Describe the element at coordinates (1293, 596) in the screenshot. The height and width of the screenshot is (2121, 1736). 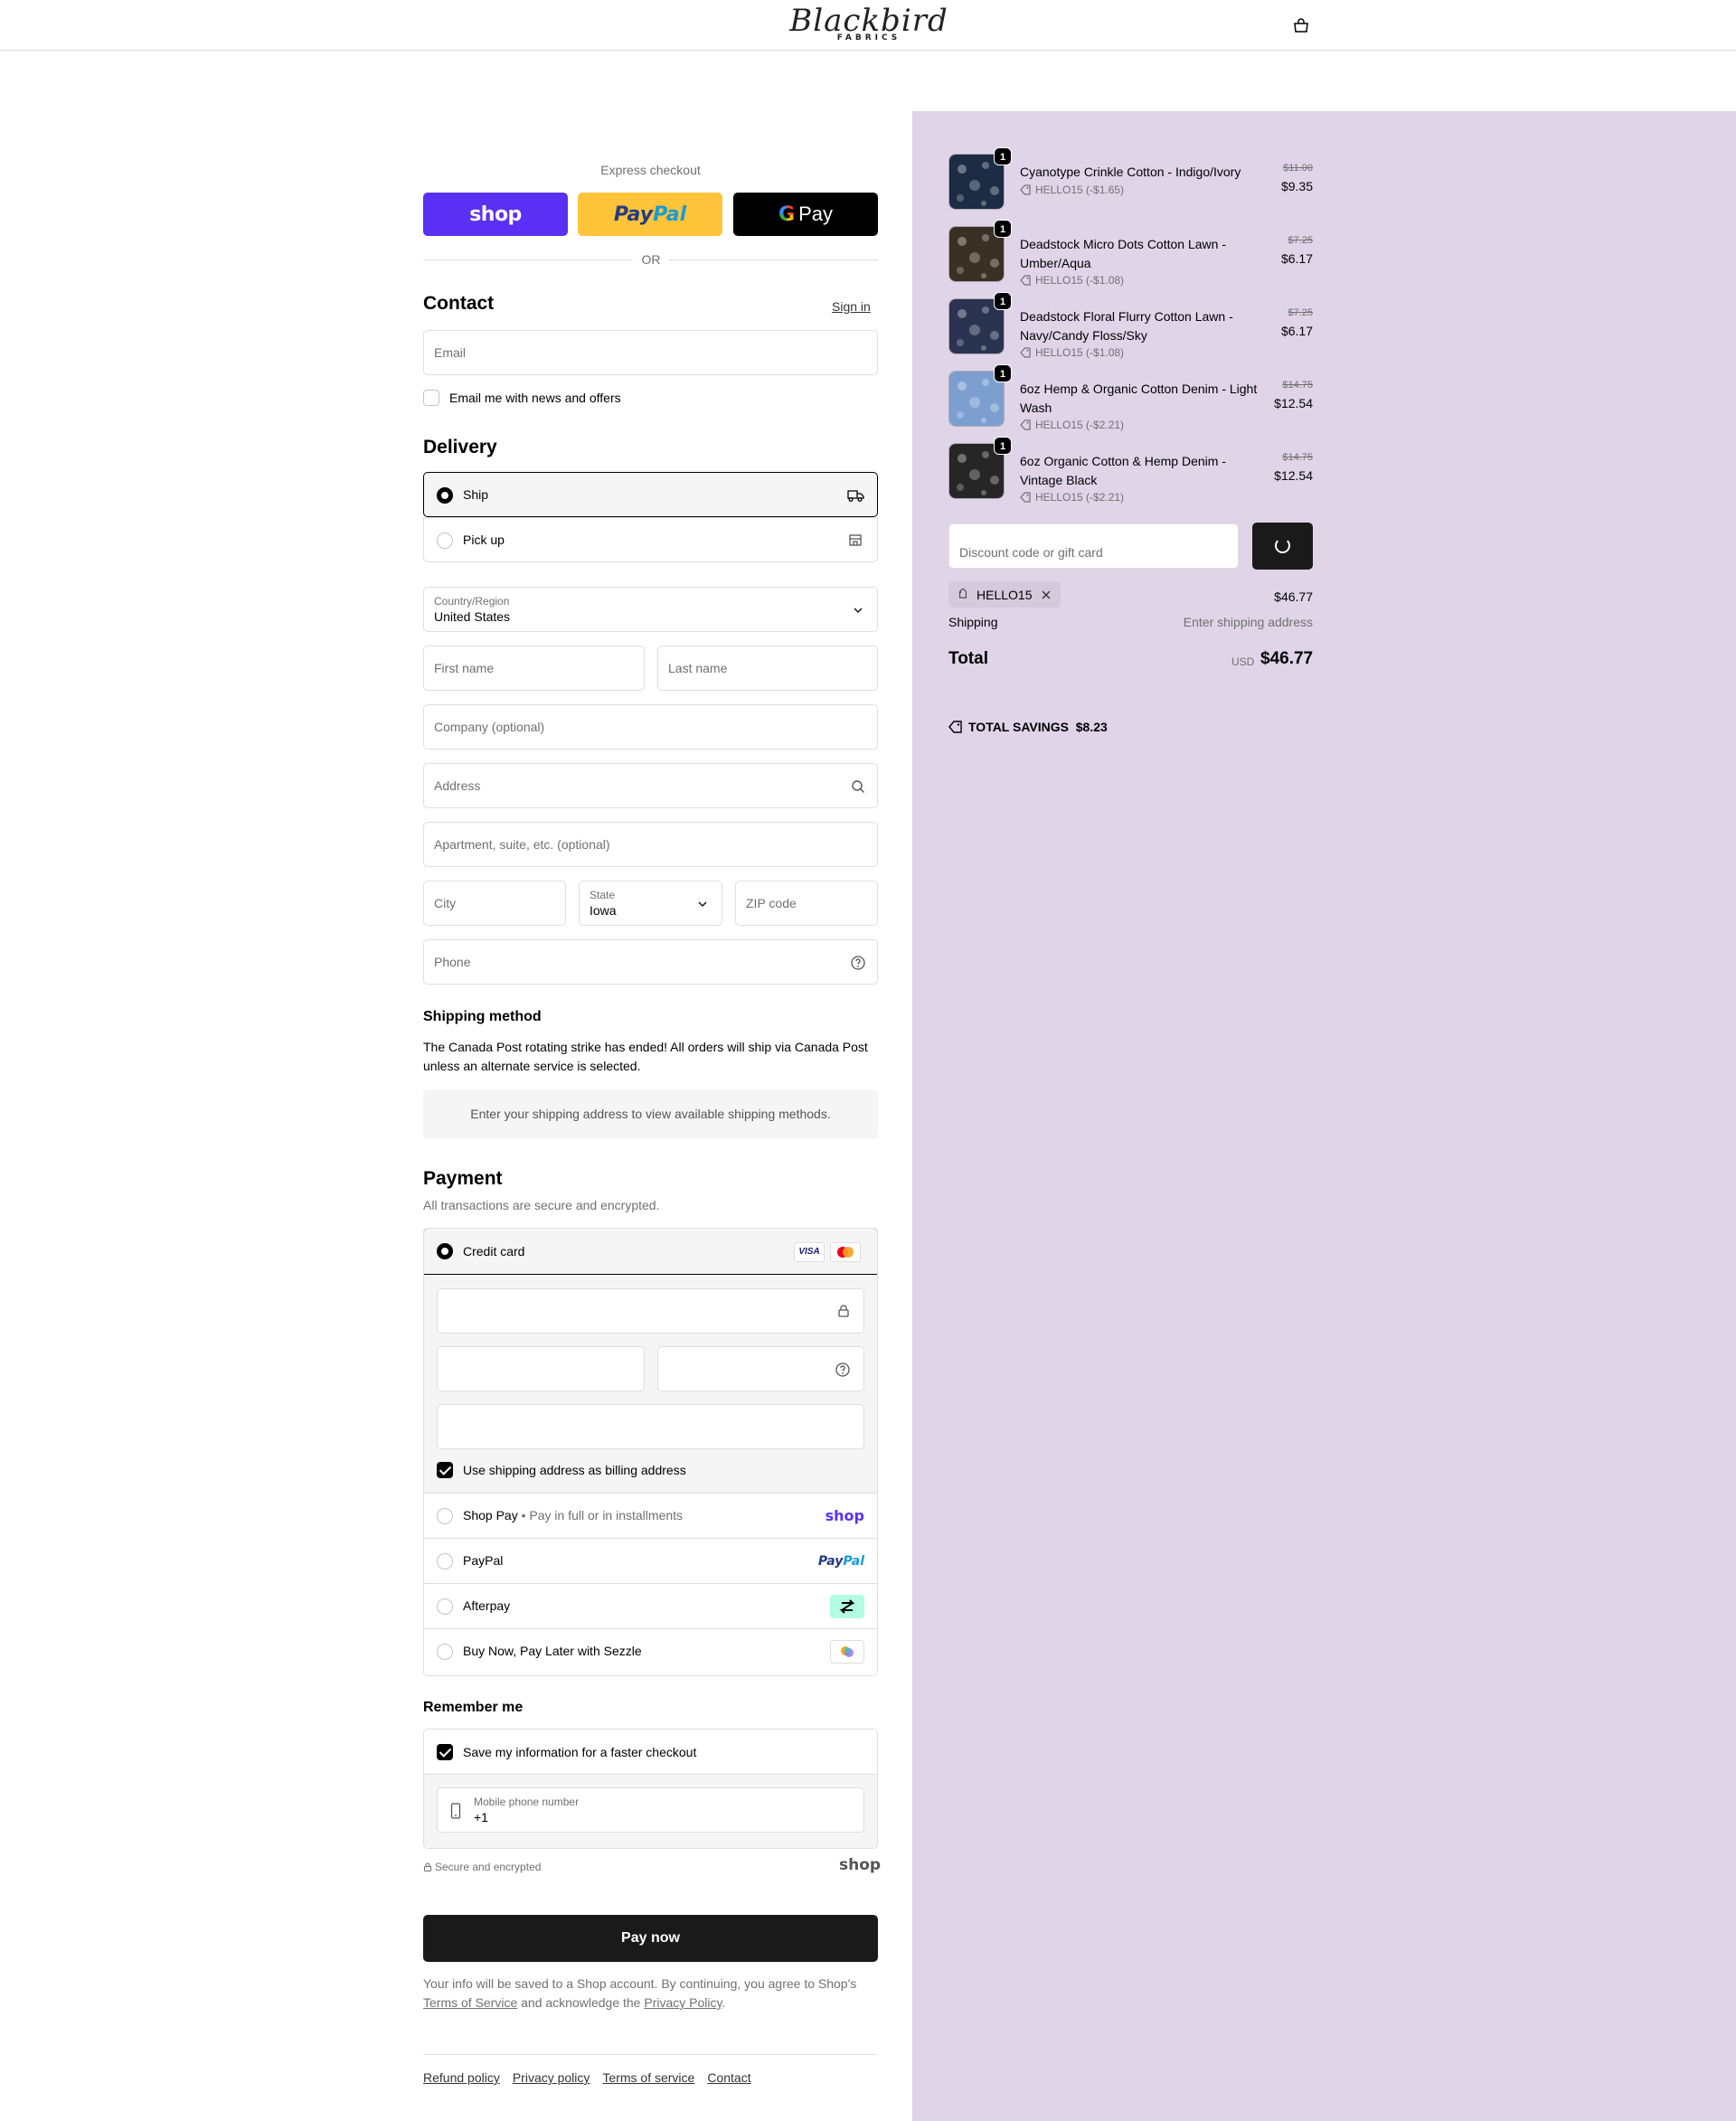
I see `subtotal-value: $46.77` at that location.